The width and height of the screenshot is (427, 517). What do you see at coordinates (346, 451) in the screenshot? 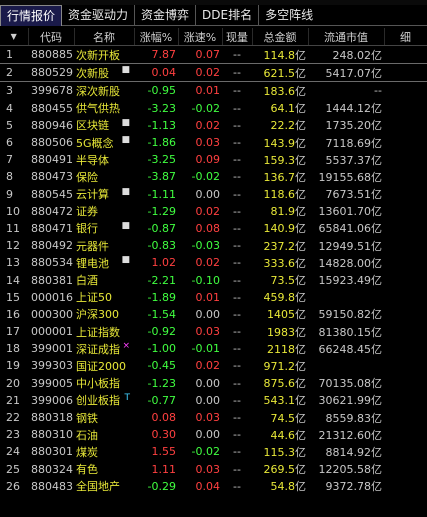
I see `row-cap-cell: 8814.92亿` at bounding box center [346, 451].